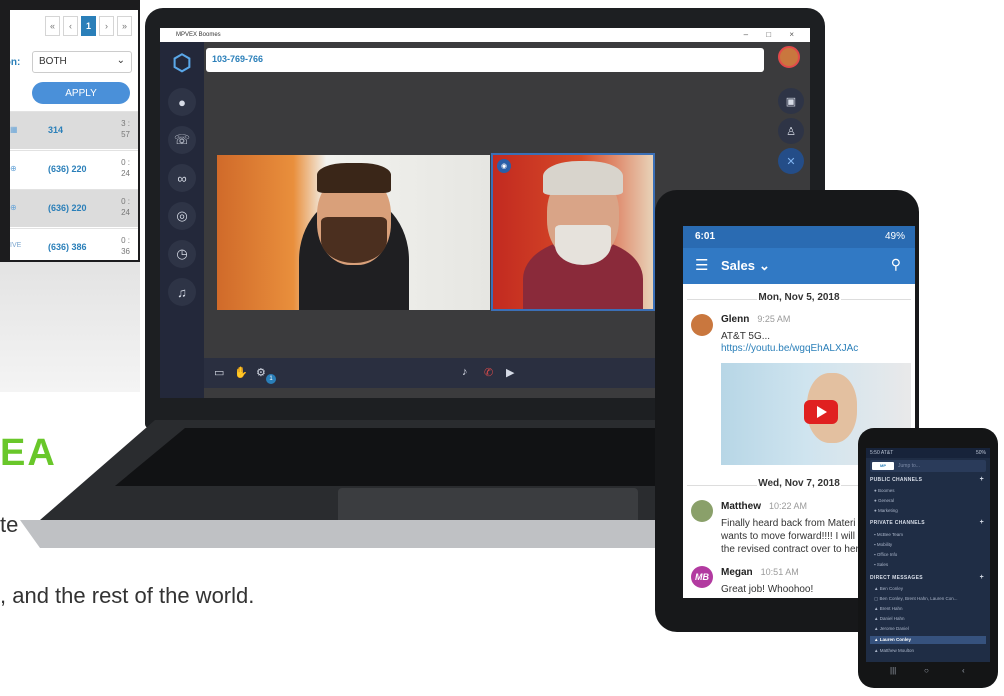  I want to click on notification-badge: 1, so click(271, 379).